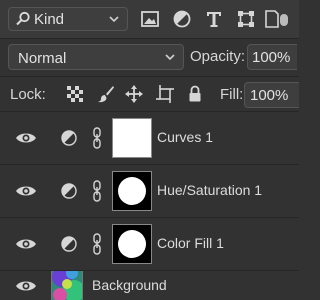 Image resolution: width=320 pixels, height=300 pixels. Describe the element at coordinates (218, 56) in the screenshot. I see `opacity-label: Opacity:` at that location.